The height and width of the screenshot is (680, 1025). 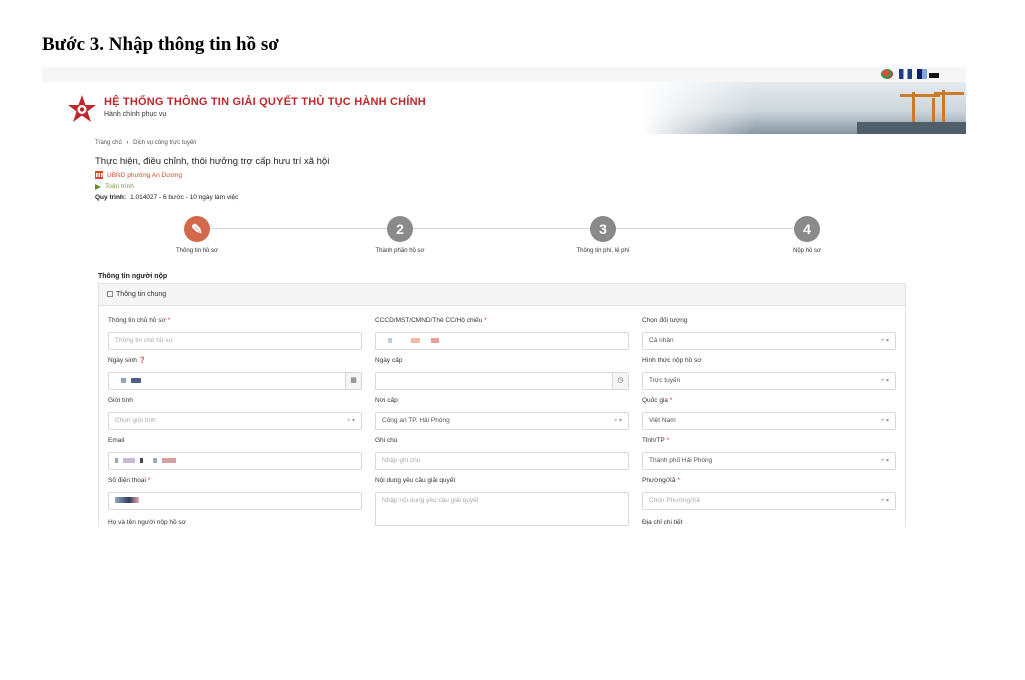 What do you see at coordinates (430, 500) in the screenshot?
I see `request-content-placeholder: Nhập nội dung yêu cầu giải quyết` at bounding box center [430, 500].